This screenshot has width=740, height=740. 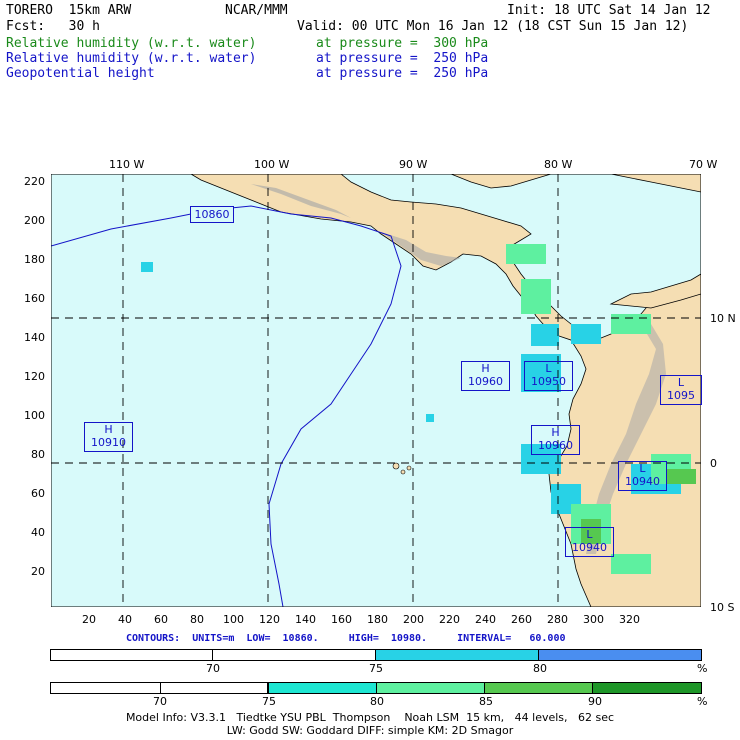 I want to click on y-tick-120: 120, so click(x=34, y=376).